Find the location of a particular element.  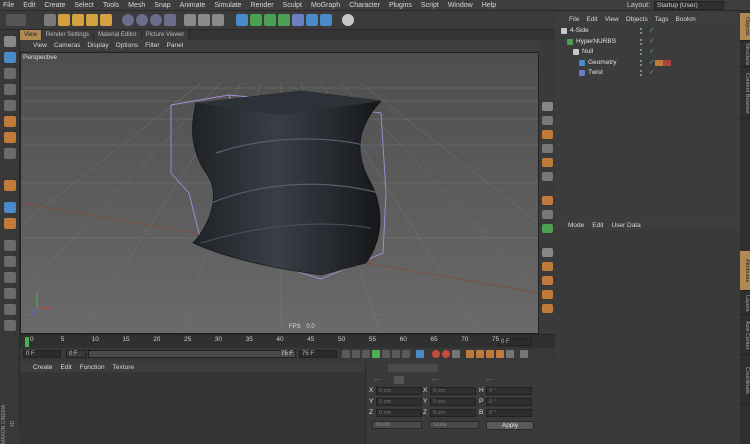

layout-selector: Layout: Startup (User) is located at coordinates (675, 5).